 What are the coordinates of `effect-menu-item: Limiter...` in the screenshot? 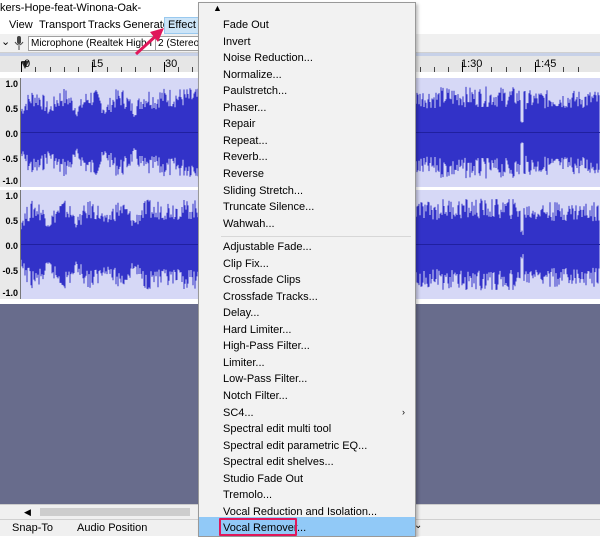 It's located at (244, 363).